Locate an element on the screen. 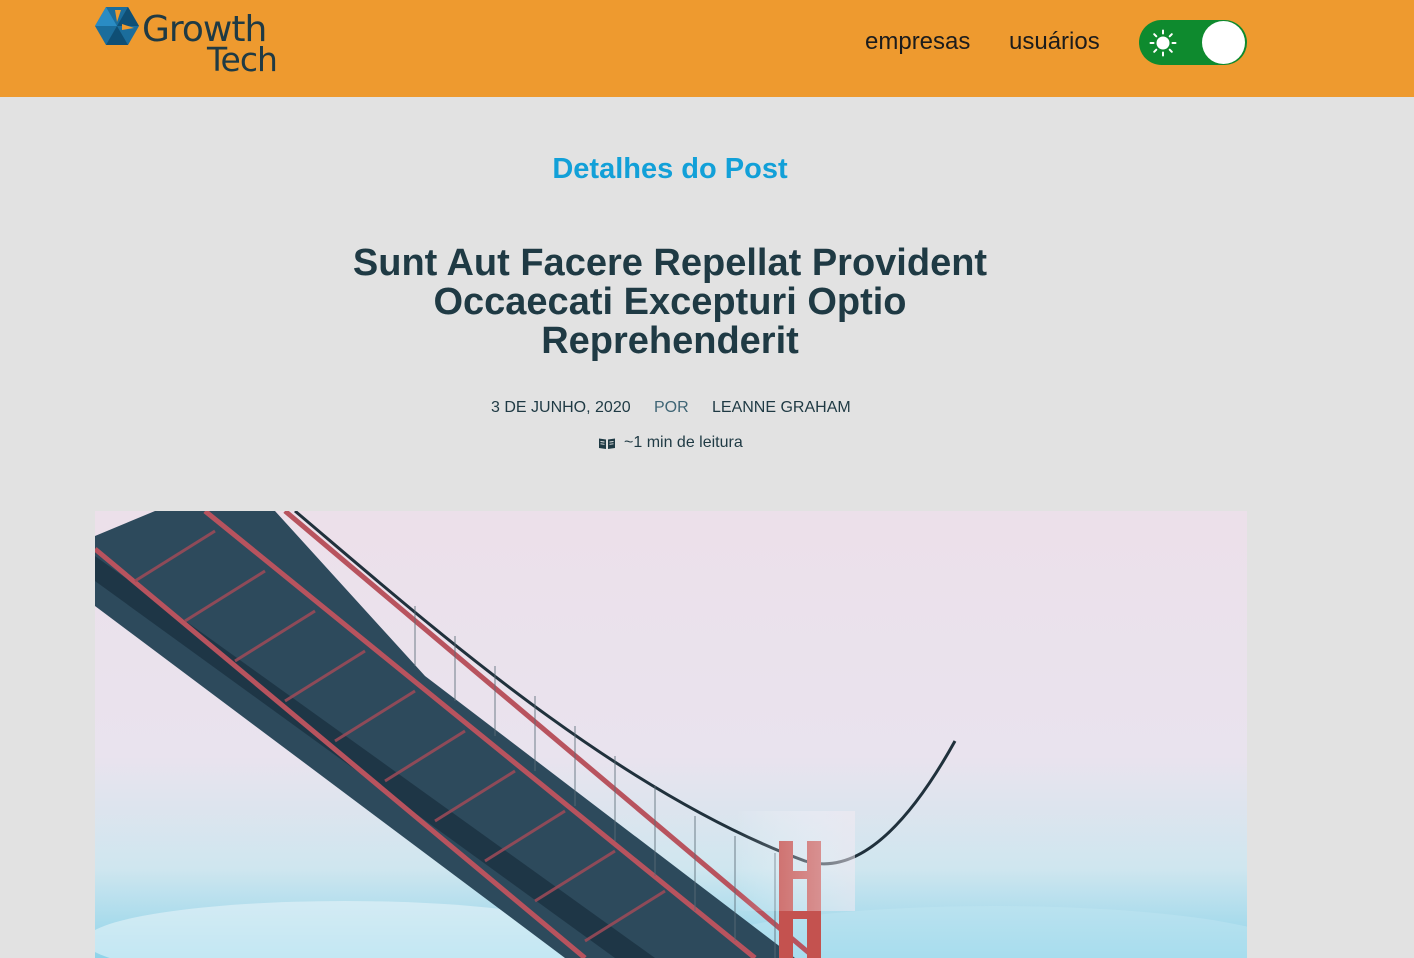 The image size is (1414, 958). toggle-knob is located at coordinates (1223, 42).